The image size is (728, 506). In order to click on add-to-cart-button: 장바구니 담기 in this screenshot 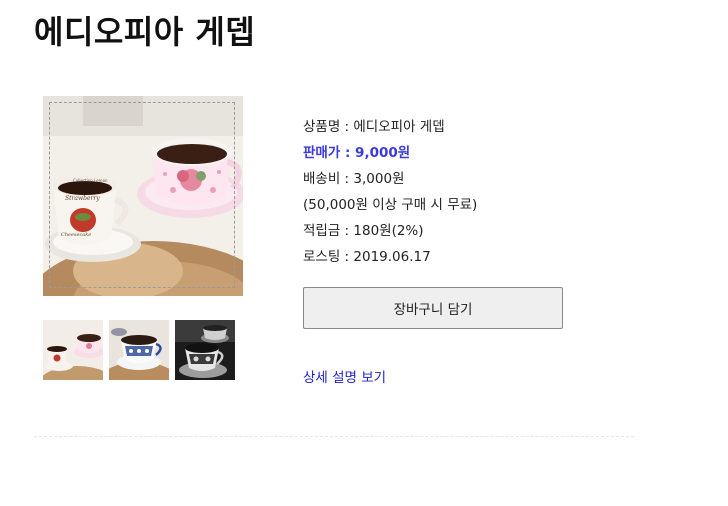, I will do `click(433, 308)`.